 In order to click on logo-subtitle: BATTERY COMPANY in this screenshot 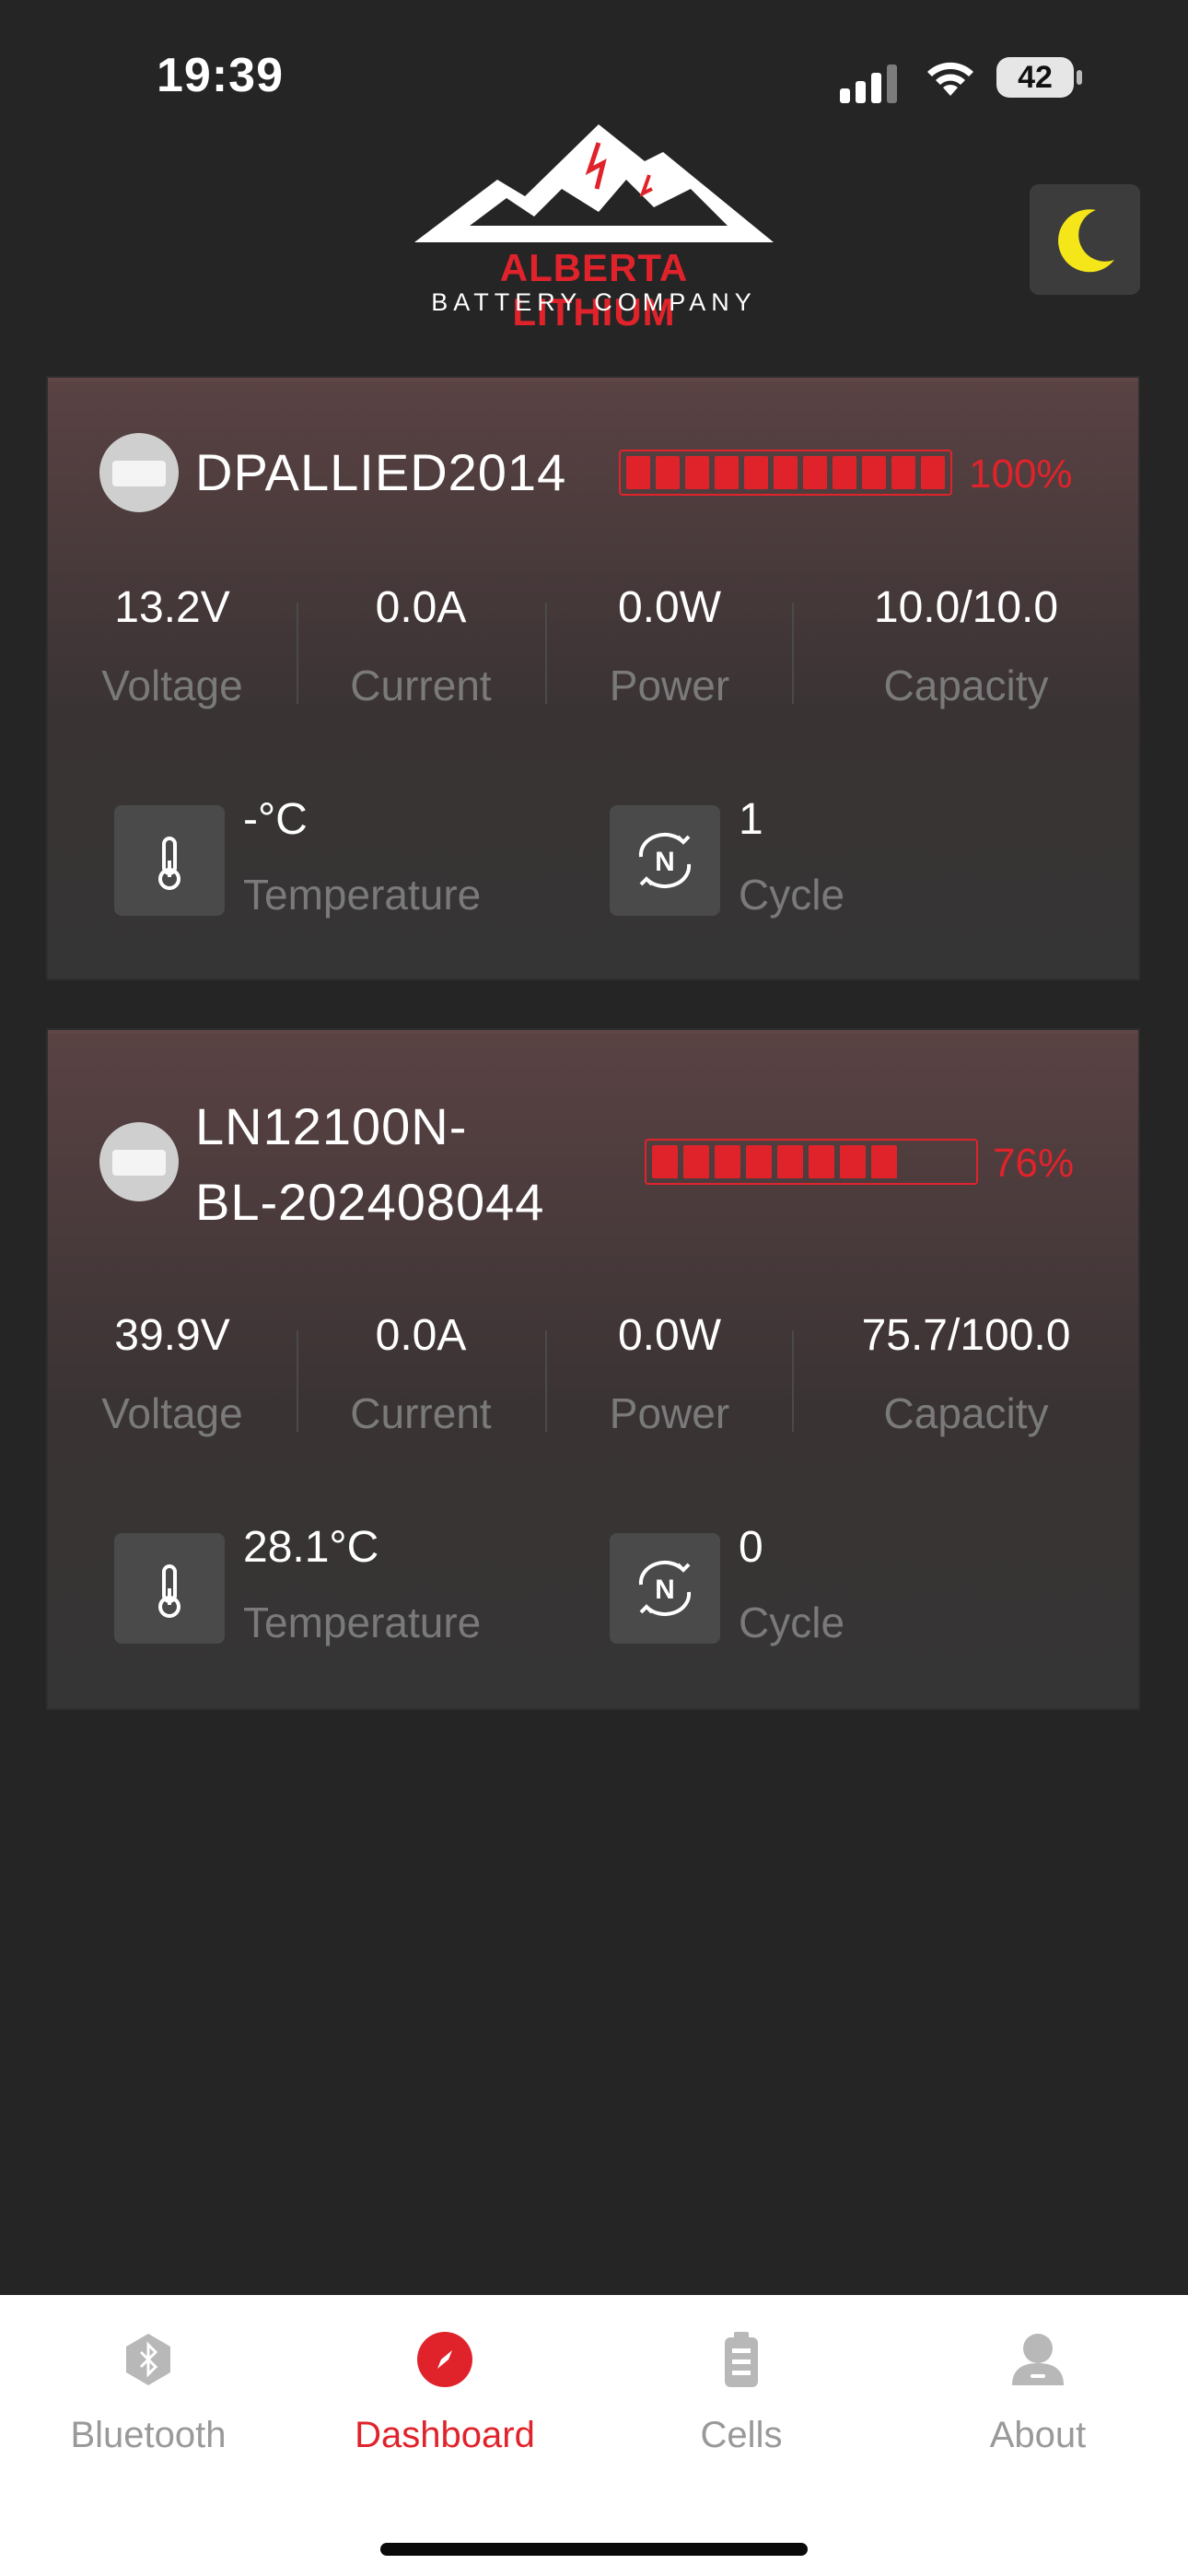, I will do `click(594, 302)`.